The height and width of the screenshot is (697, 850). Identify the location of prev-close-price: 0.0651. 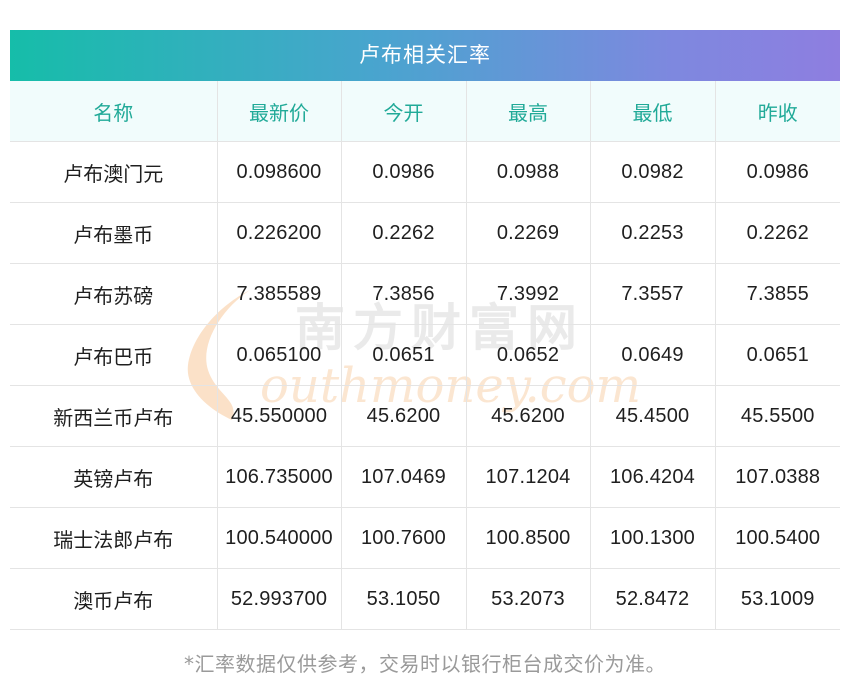
(777, 355).